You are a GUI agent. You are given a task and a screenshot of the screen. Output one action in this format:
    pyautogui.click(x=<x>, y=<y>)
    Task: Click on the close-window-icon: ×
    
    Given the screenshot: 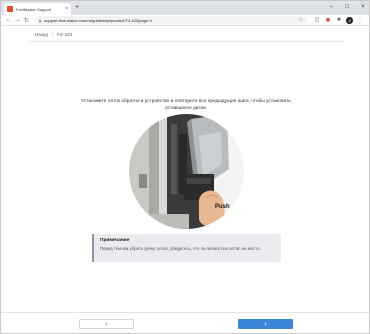 What is the action you would take?
    pyautogui.click(x=362, y=7)
    